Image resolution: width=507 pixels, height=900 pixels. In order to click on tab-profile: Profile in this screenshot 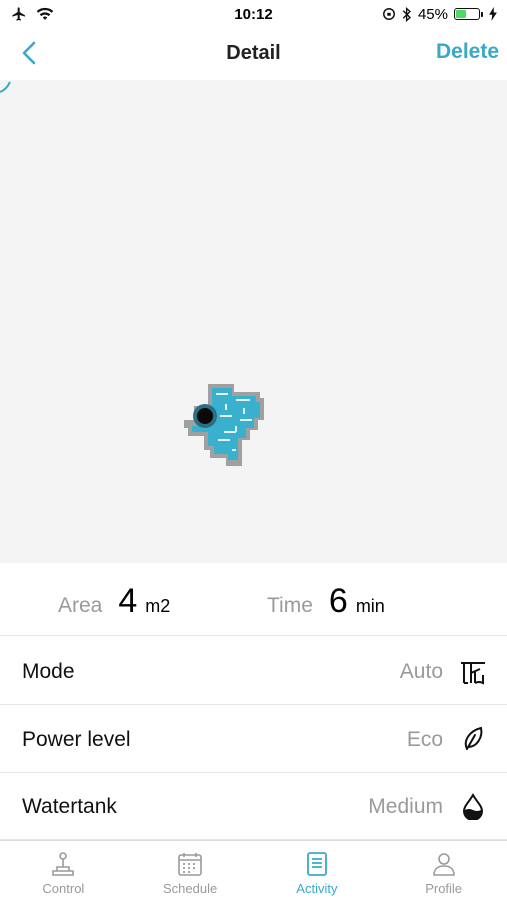, I will do `click(443, 870)`.